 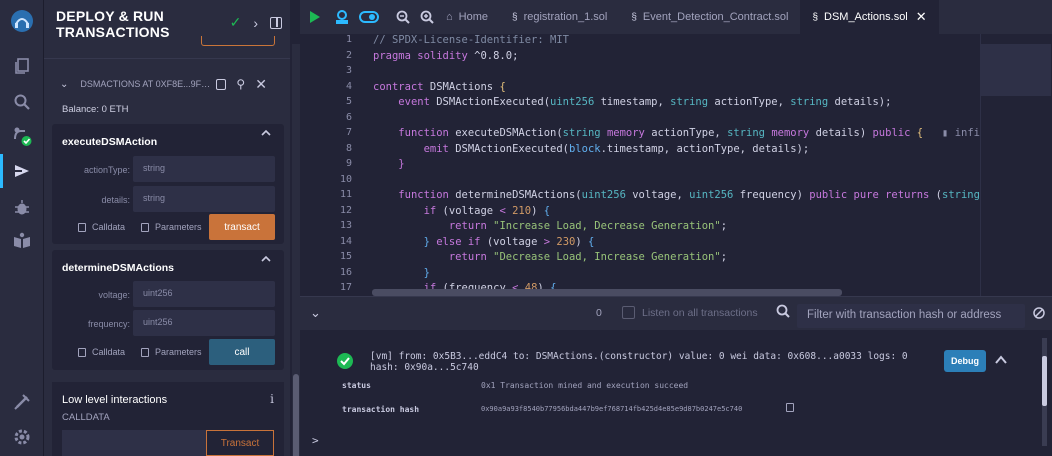 What do you see at coordinates (240, 84) in the screenshot?
I see `pin-icon: ⚲` at bounding box center [240, 84].